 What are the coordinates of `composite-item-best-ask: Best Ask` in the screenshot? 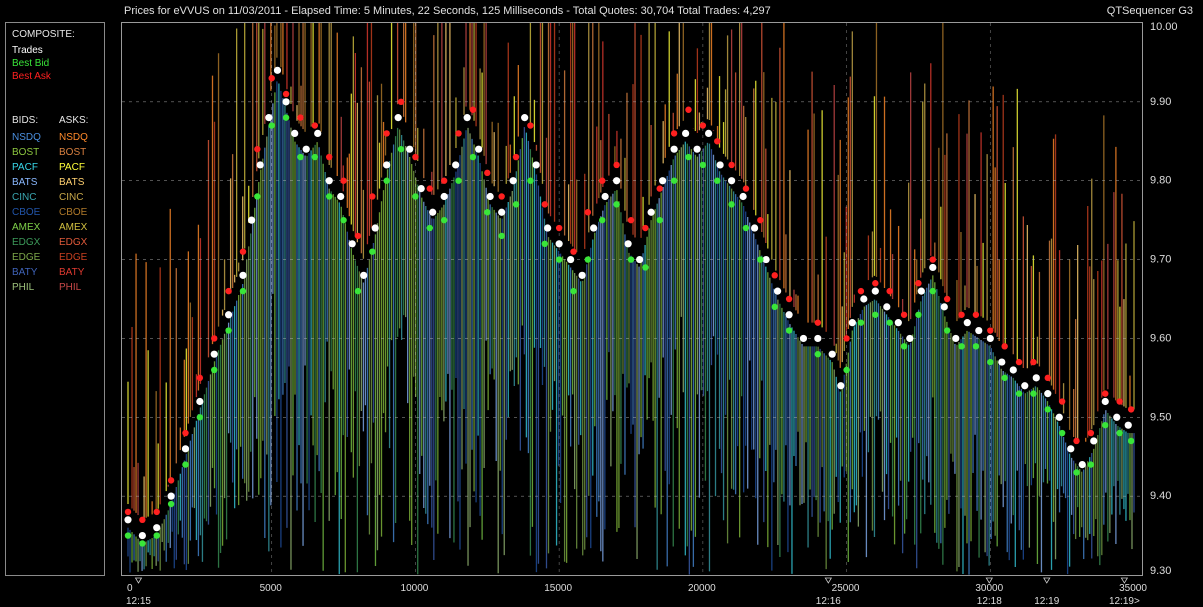 It's located at (31, 76).